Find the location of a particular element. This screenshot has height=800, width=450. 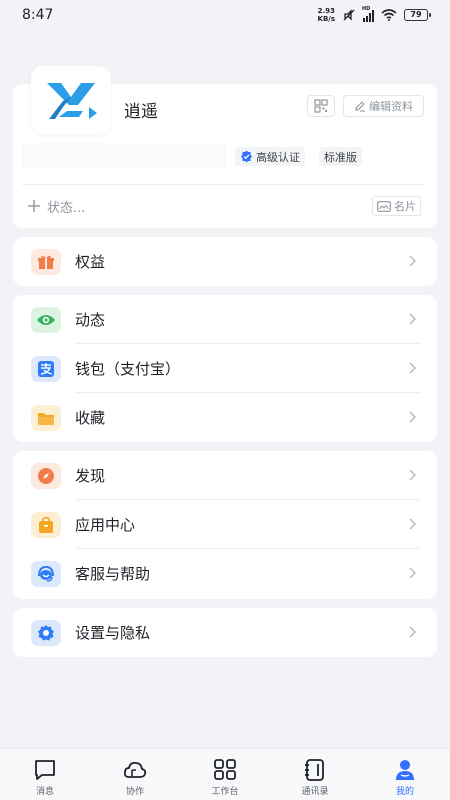

avatar is located at coordinates (71, 100).